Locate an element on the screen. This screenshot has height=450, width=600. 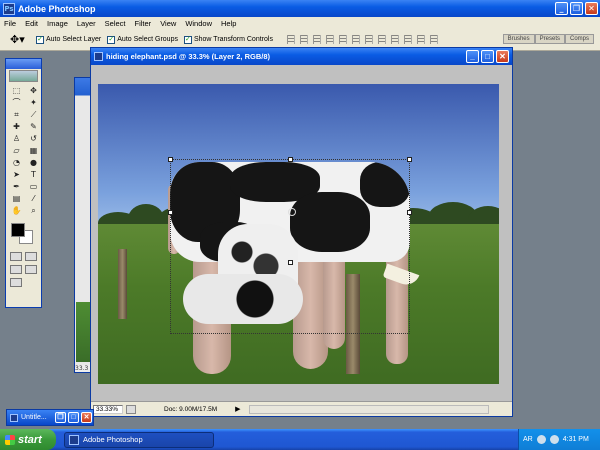
status-arrow-icon: ▶ is located at coordinates (237, 409).